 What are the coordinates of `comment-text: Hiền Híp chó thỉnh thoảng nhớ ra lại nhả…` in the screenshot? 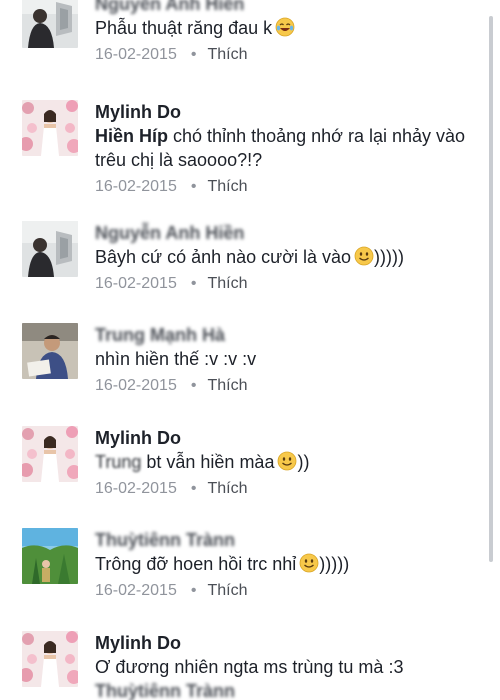 It's located at (286, 148).